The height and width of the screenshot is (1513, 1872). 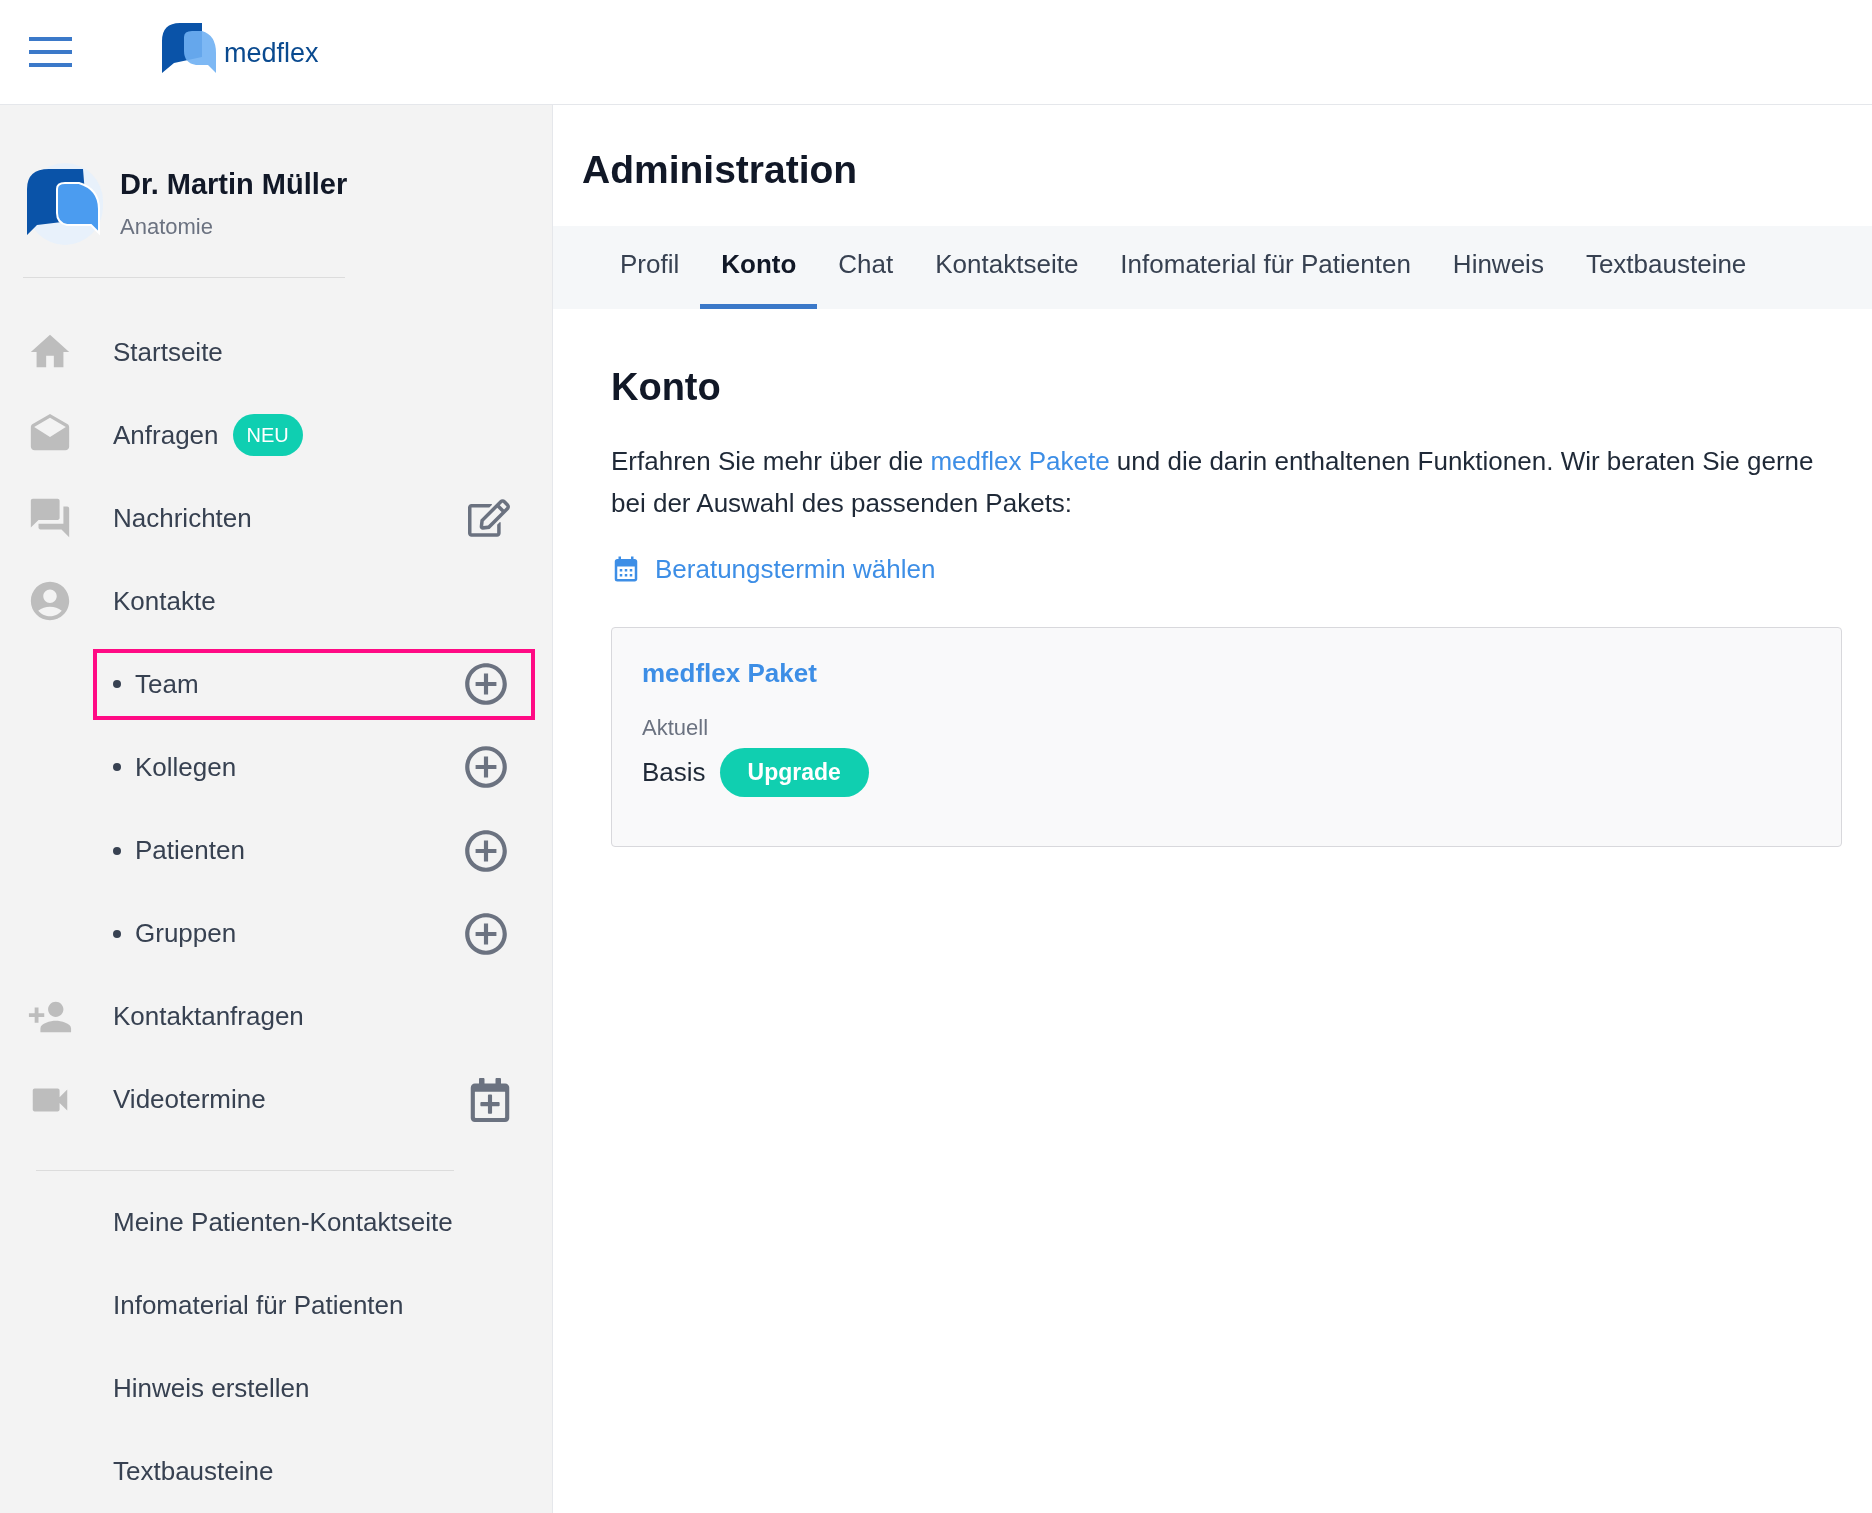 I want to click on compose-button, so click(x=489, y=518).